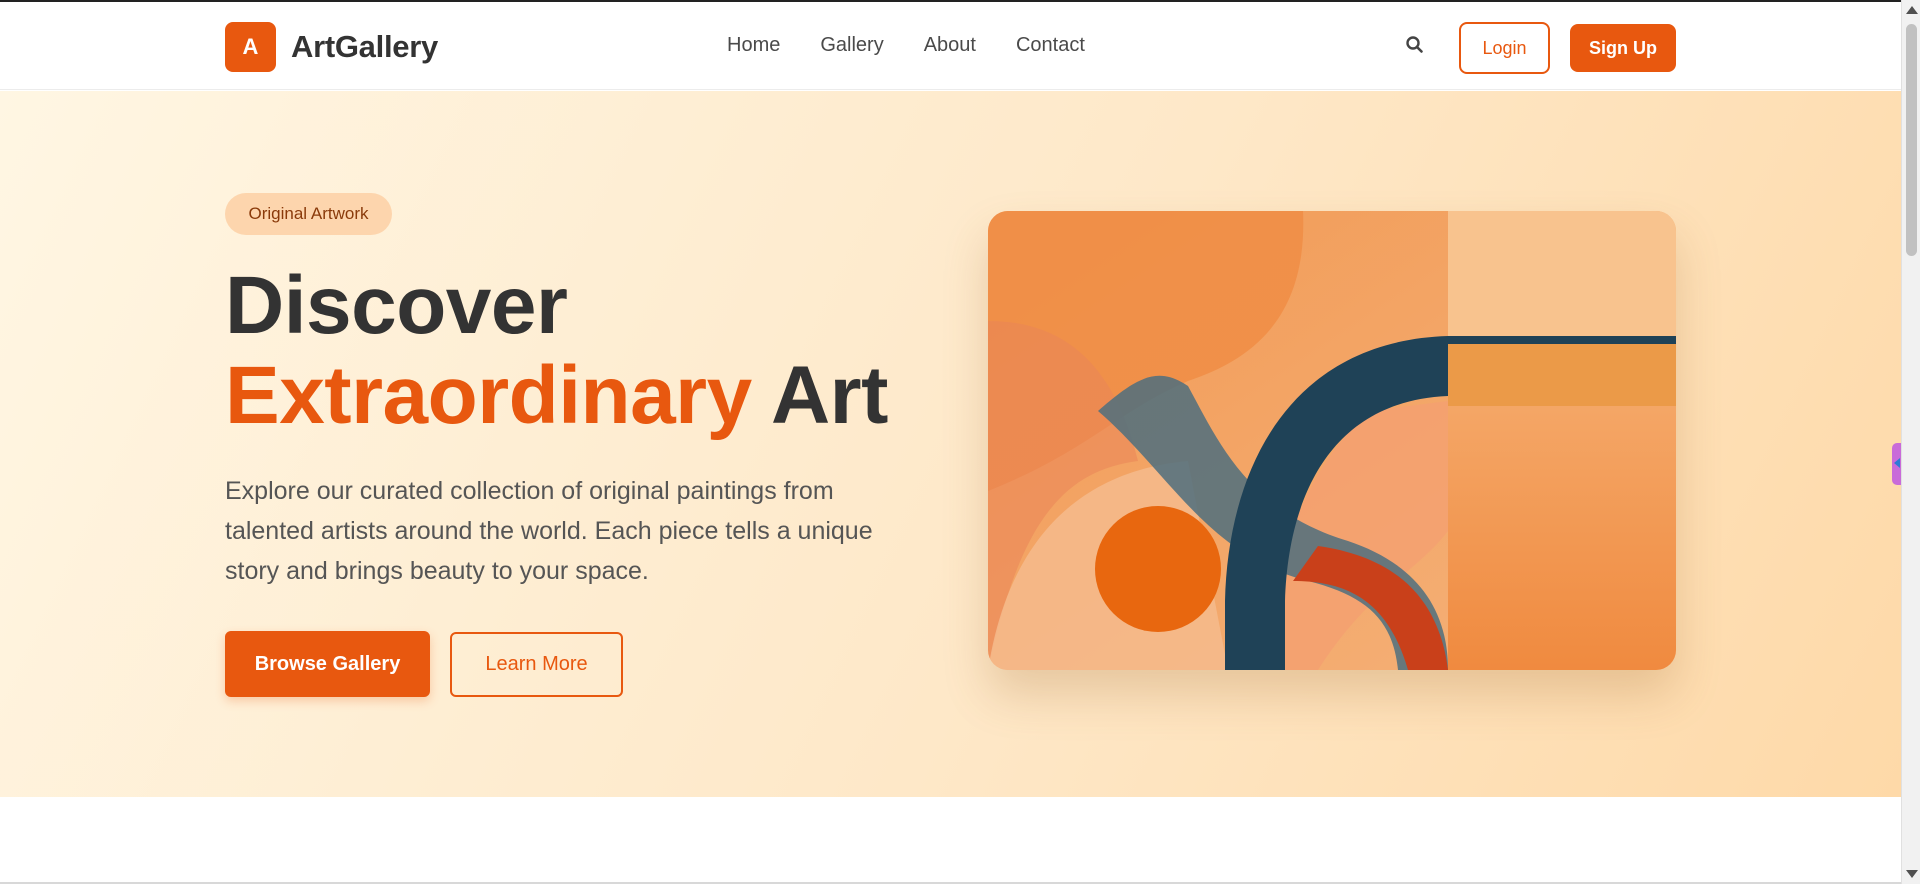 Image resolution: width=1920 pixels, height=884 pixels. Describe the element at coordinates (536, 664) in the screenshot. I see `learn-more-button: Learn More` at that location.